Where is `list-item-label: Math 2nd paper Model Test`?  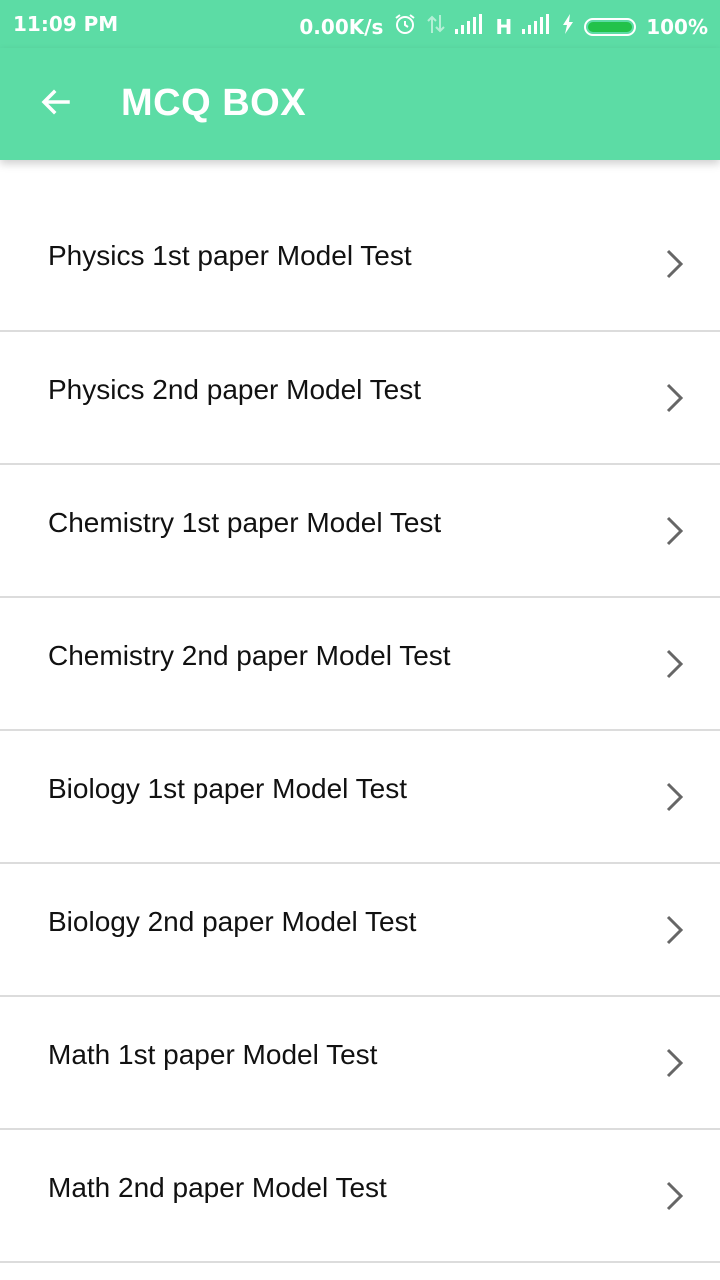 list-item-label: Math 2nd paper Model Test is located at coordinates (217, 1187).